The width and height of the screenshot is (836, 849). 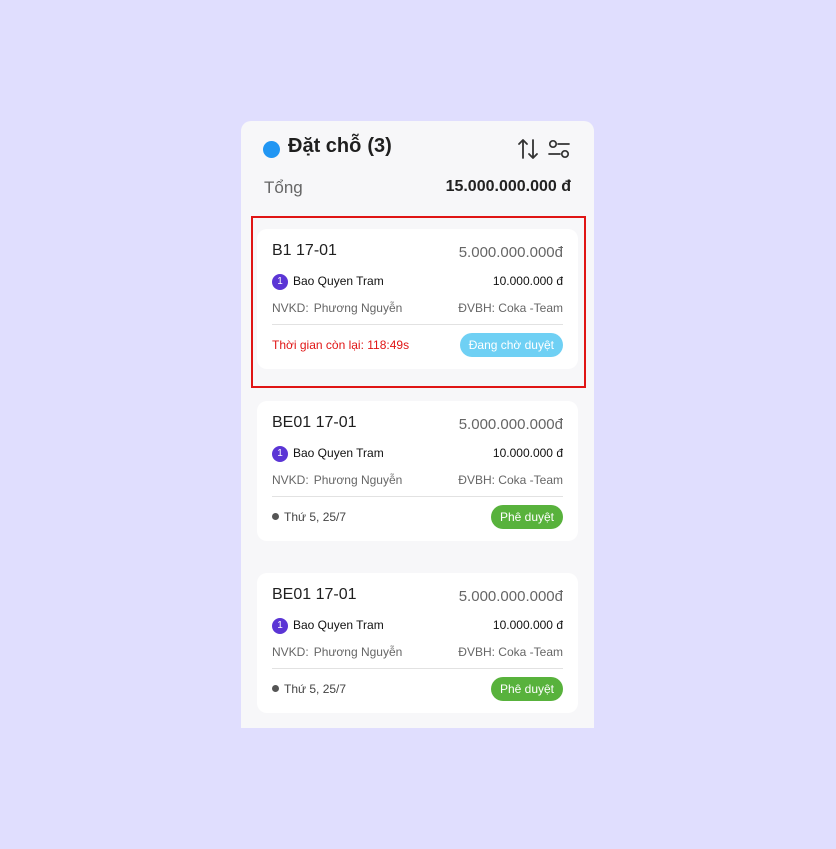 What do you see at coordinates (528, 149) in the screenshot?
I see `sort-arrows-icon` at bounding box center [528, 149].